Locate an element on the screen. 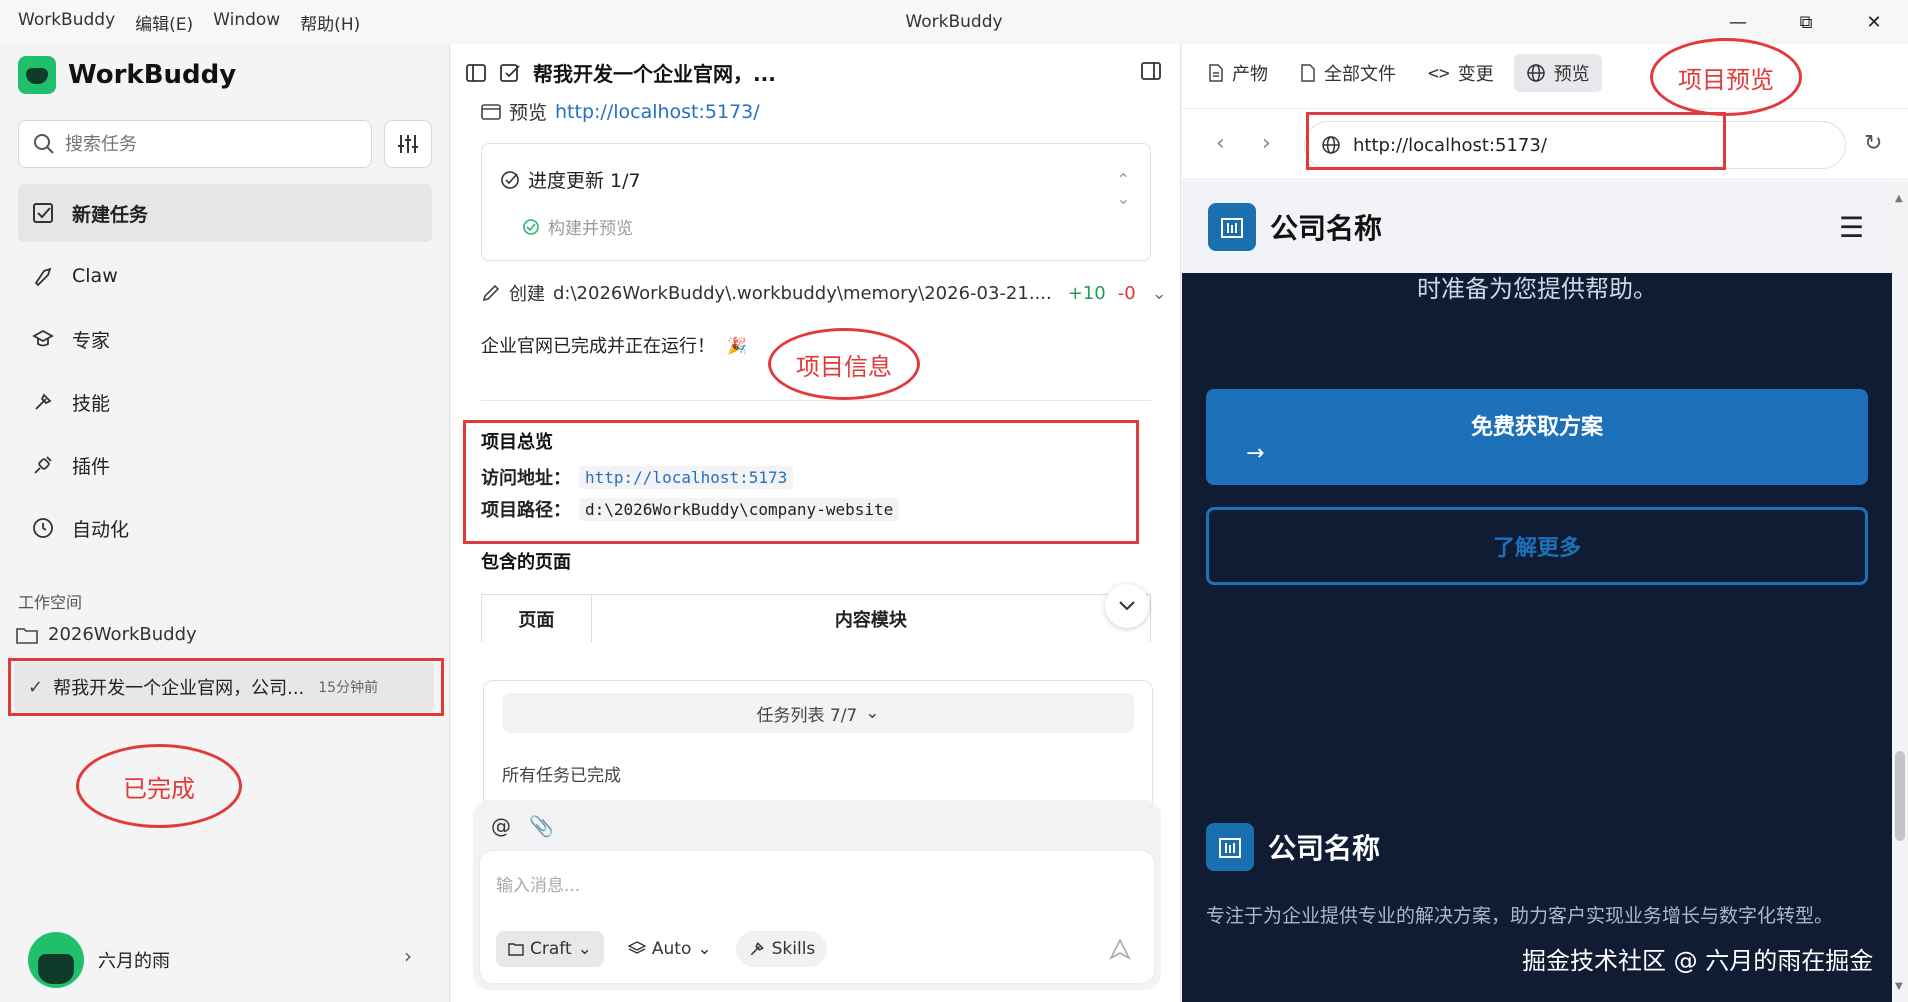  composer-bar: Craft ⌄ Auto ⌄ Skills is located at coordinates (662, 949).